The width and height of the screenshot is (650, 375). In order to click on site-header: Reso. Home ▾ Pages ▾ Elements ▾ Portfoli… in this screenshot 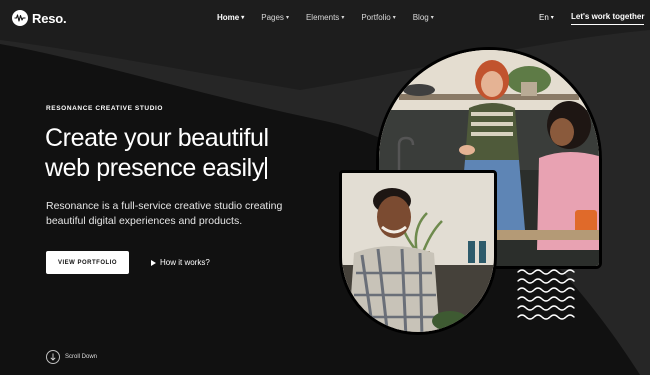, I will do `click(325, 18)`.